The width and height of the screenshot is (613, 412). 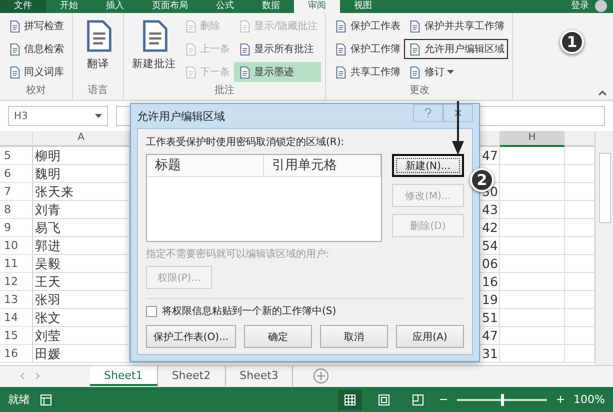 I want to click on help-icon, so click(x=428, y=113).